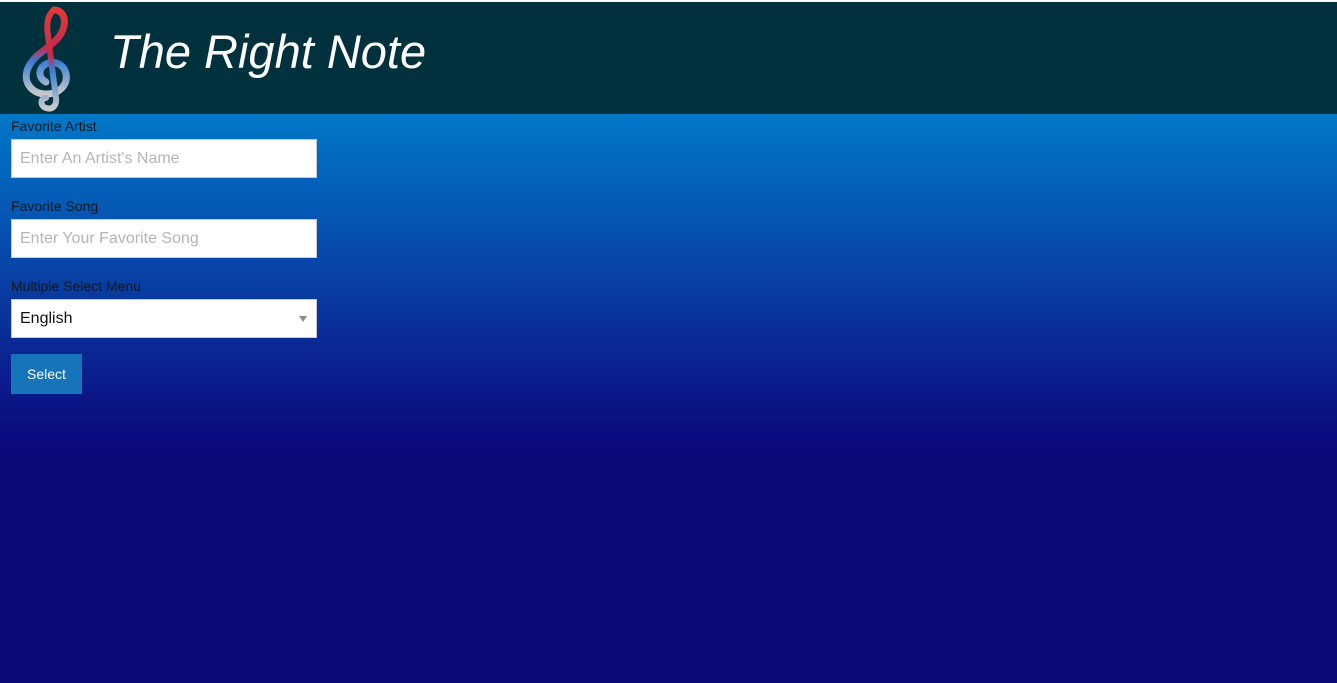  What do you see at coordinates (46, 374) in the screenshot?
I see `select-button: Select` at bounding box center [46, 374].